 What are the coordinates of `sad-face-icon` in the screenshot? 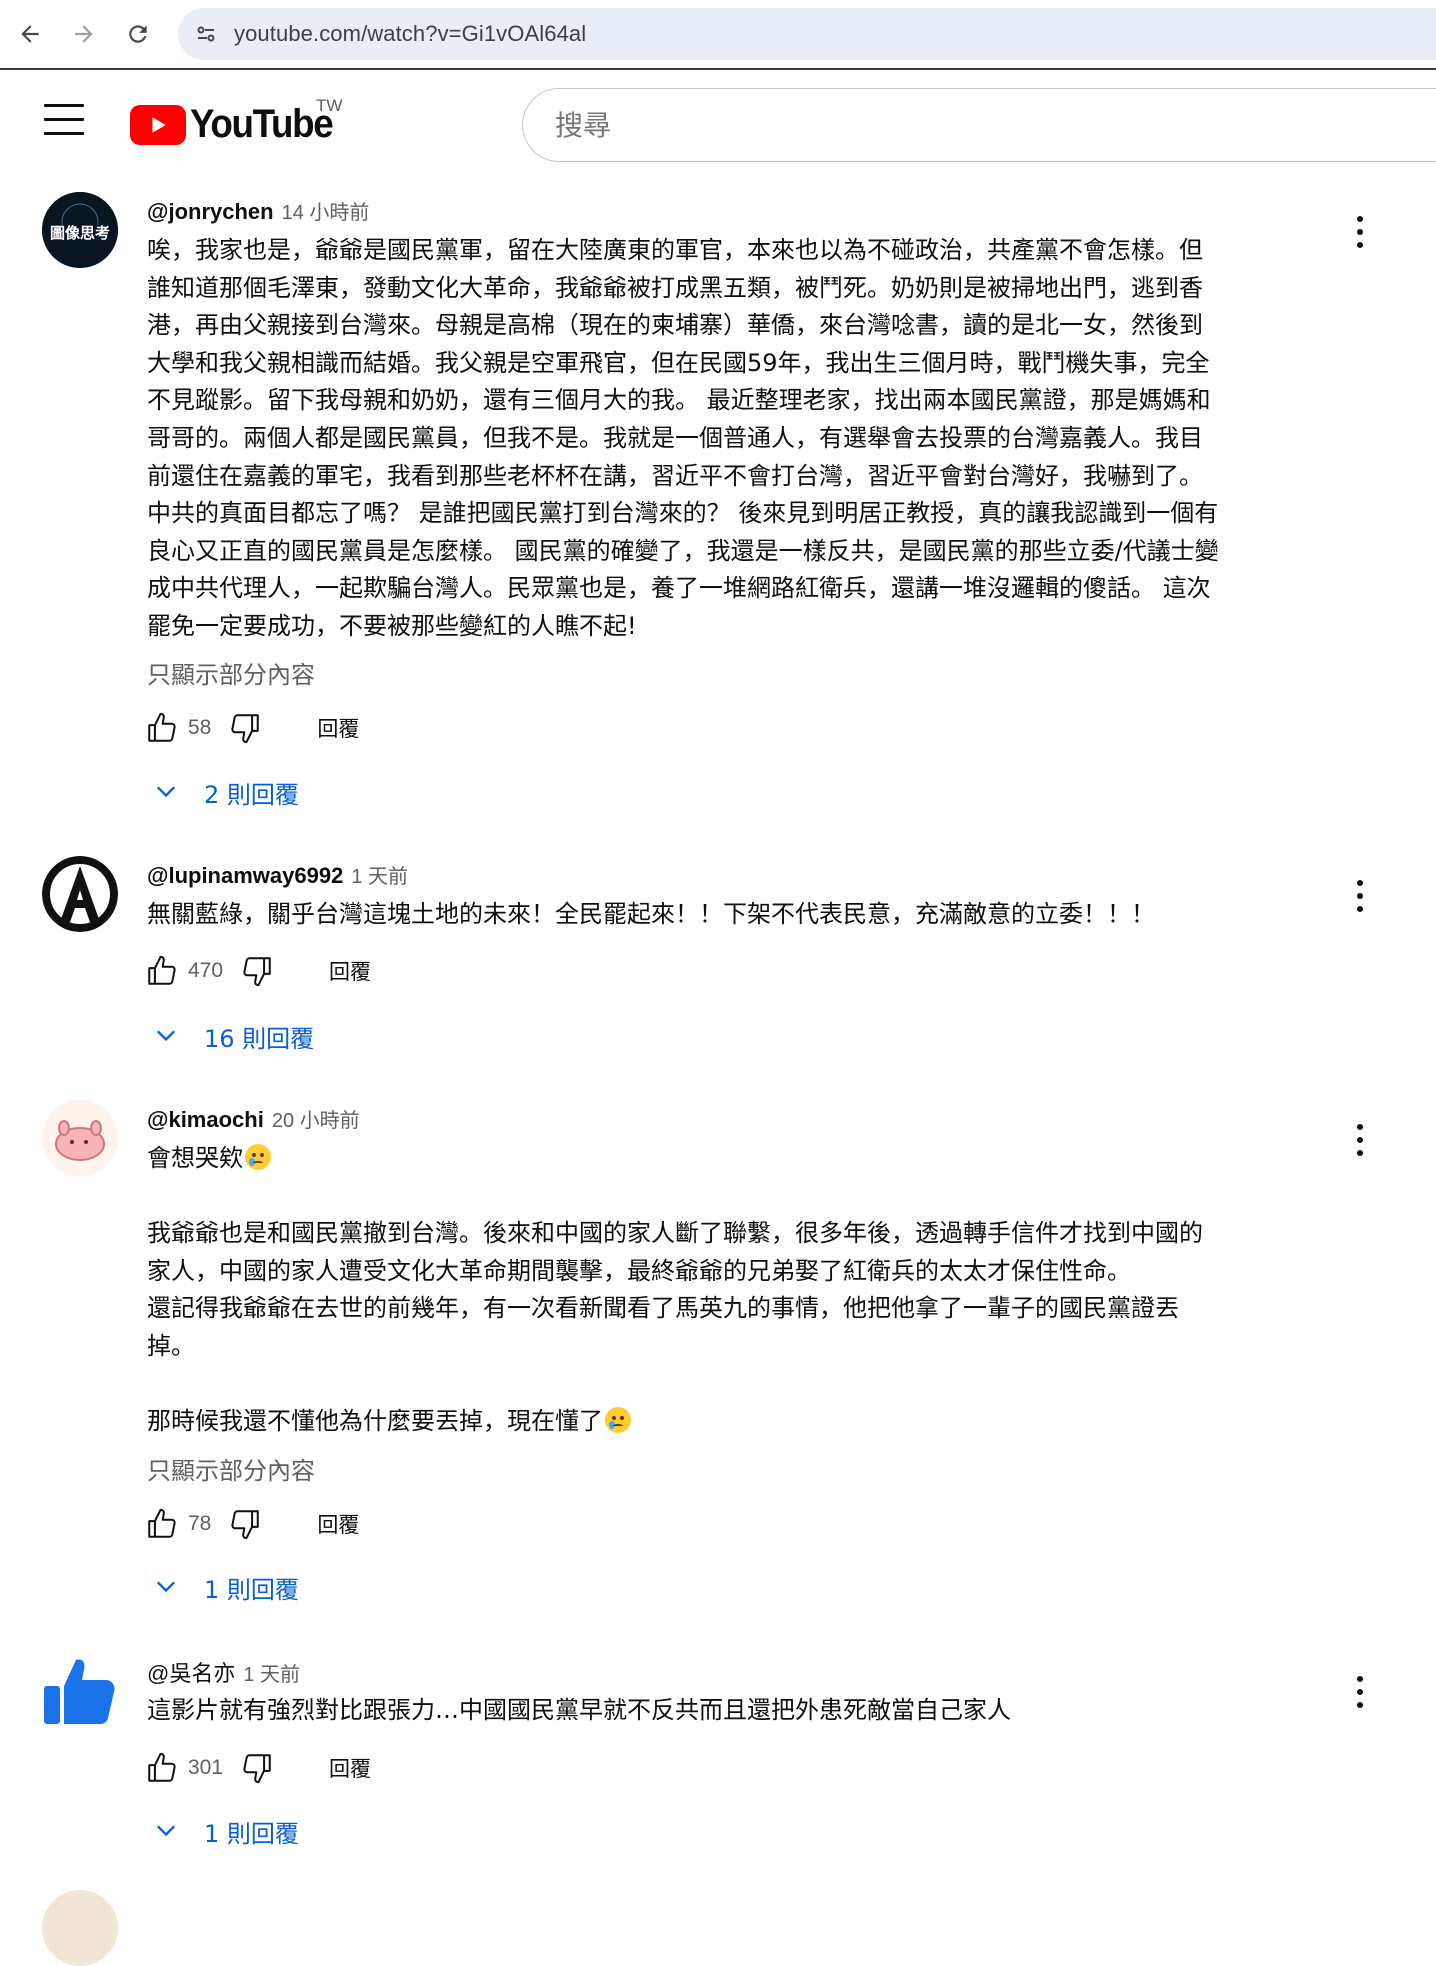 It's located at (618, 1420).